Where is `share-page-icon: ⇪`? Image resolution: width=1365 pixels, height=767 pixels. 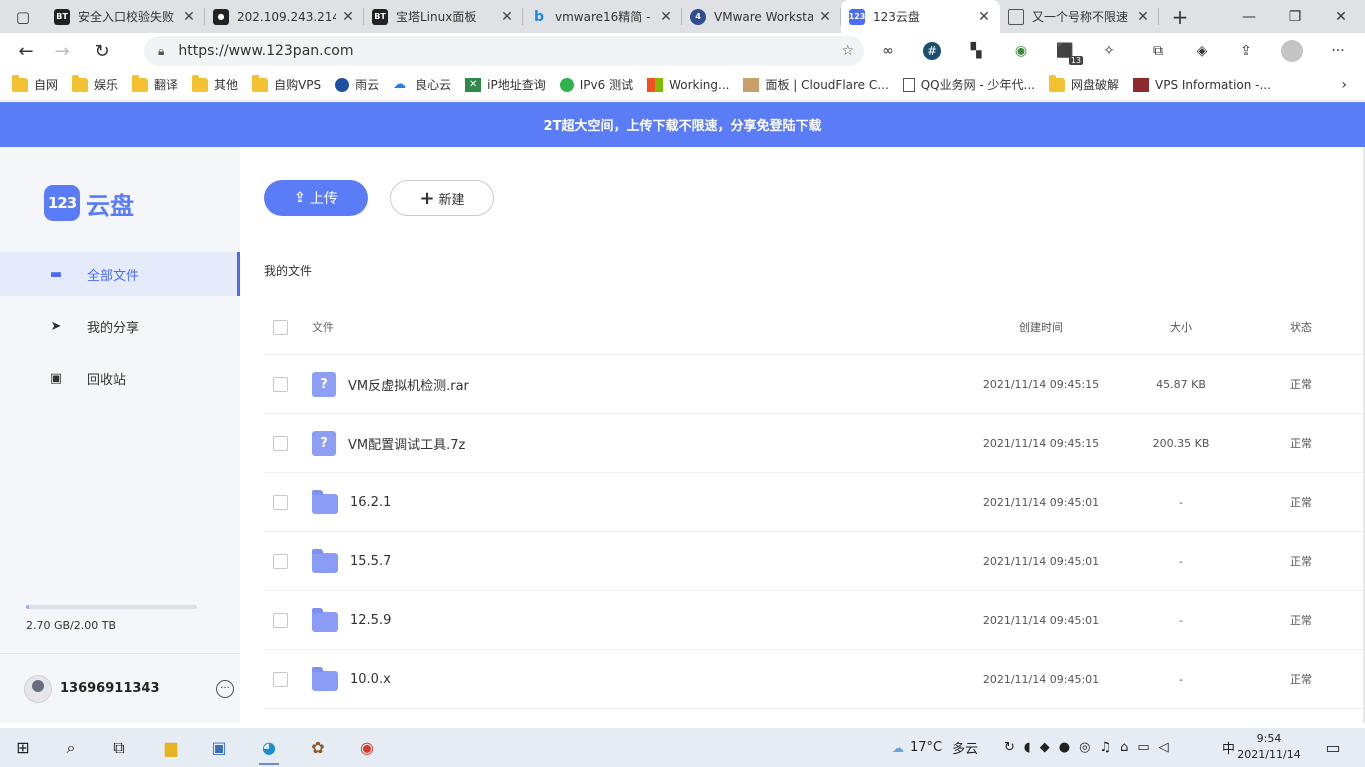 share-page-icon: ⇪ is located at coordinates (1246, 51).